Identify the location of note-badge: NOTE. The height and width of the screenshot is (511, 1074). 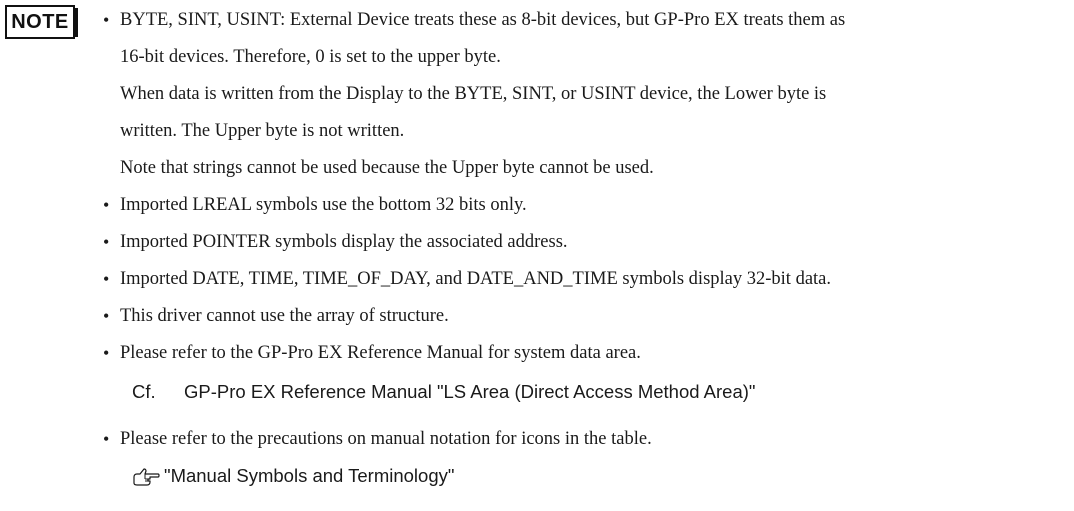
(40, 22).